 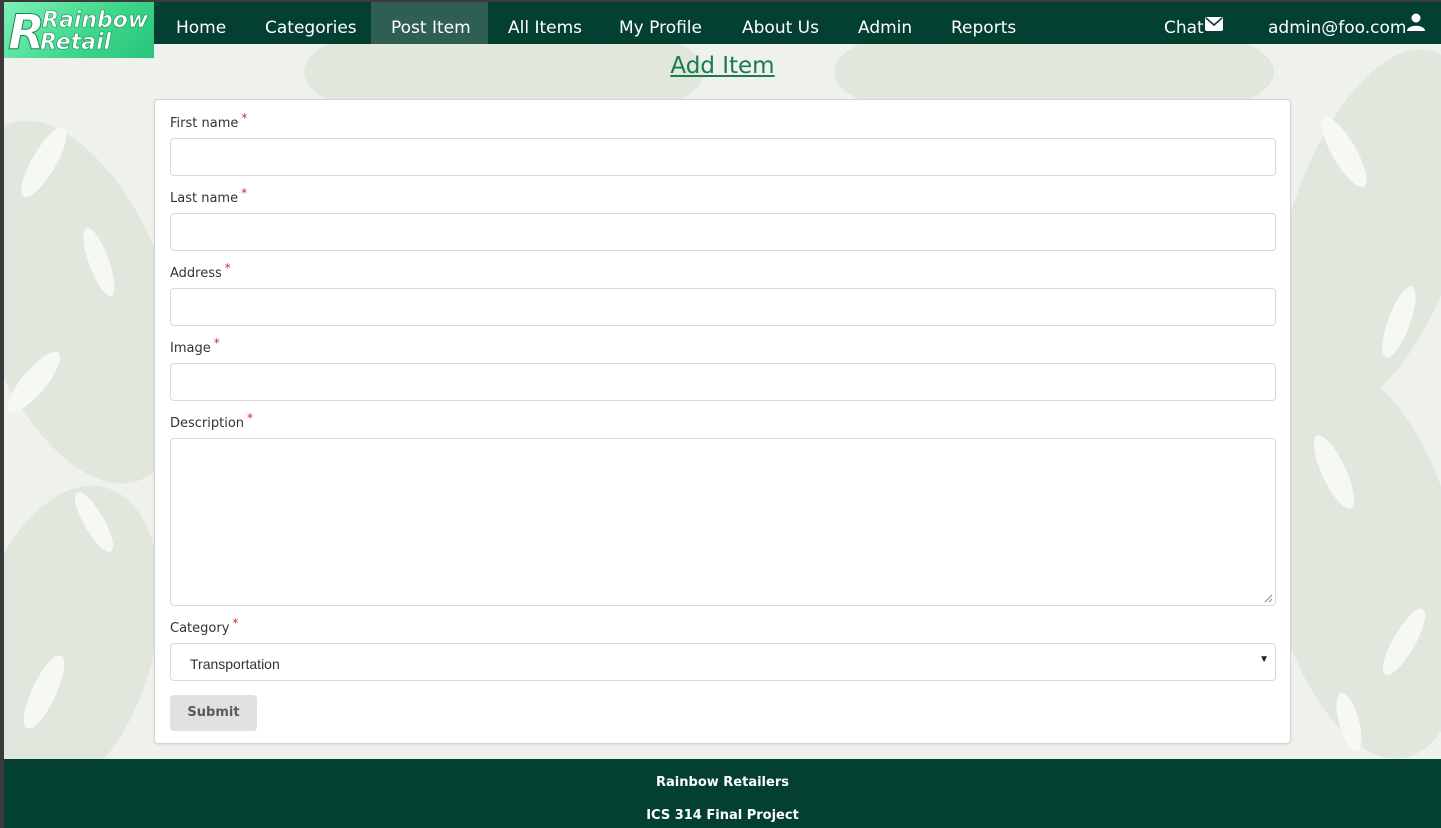 I want to click on description-label: Description *, so click(x=211, y=421).